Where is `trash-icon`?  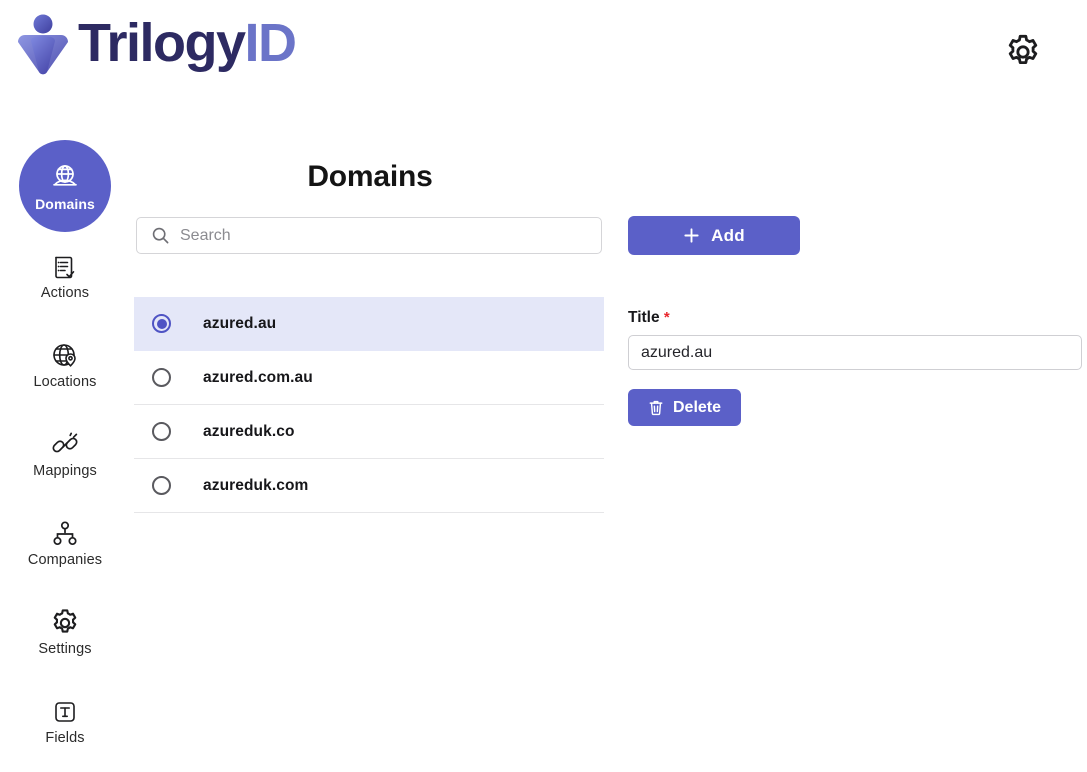 trash-icon is located at coordinates (656, 407).